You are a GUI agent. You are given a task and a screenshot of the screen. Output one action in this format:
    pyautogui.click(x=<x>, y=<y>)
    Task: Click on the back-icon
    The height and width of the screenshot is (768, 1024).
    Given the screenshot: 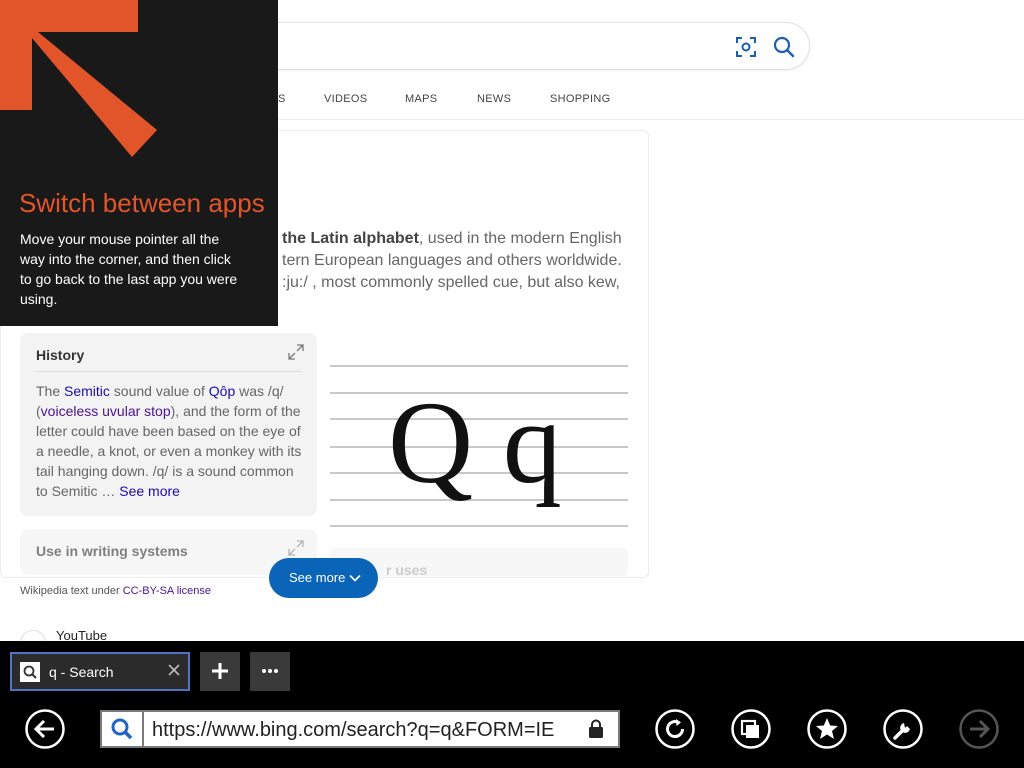 What is the action you would take?
    pyautogui.click(x=45, y=729)
    